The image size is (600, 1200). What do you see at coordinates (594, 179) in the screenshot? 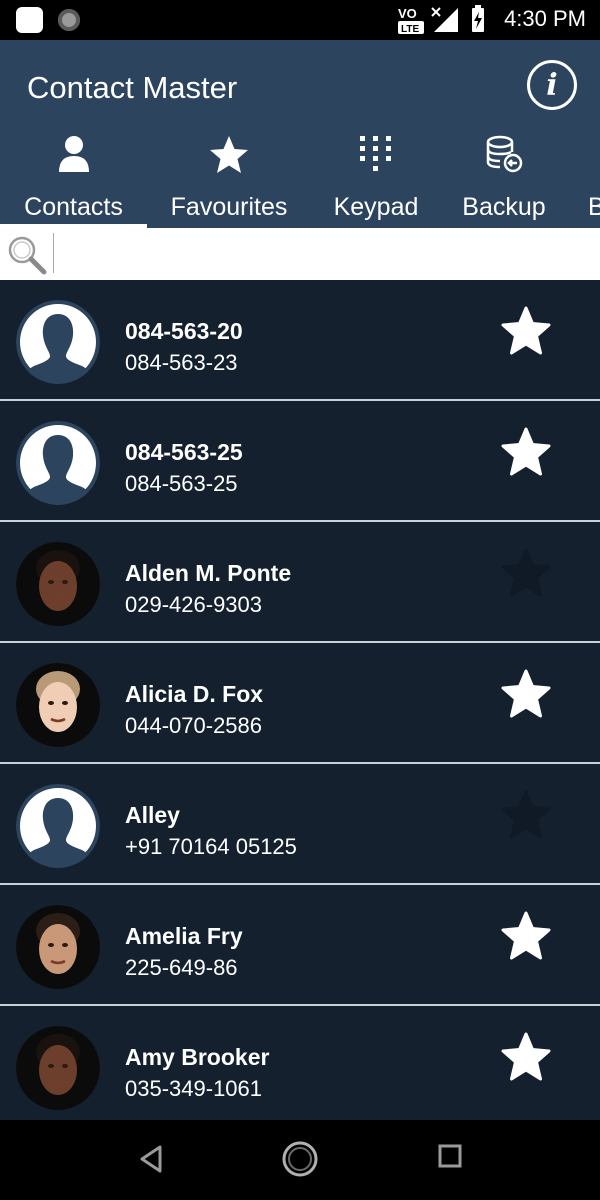
I see `tab-overflow: B` at bounding box center [594, 179].